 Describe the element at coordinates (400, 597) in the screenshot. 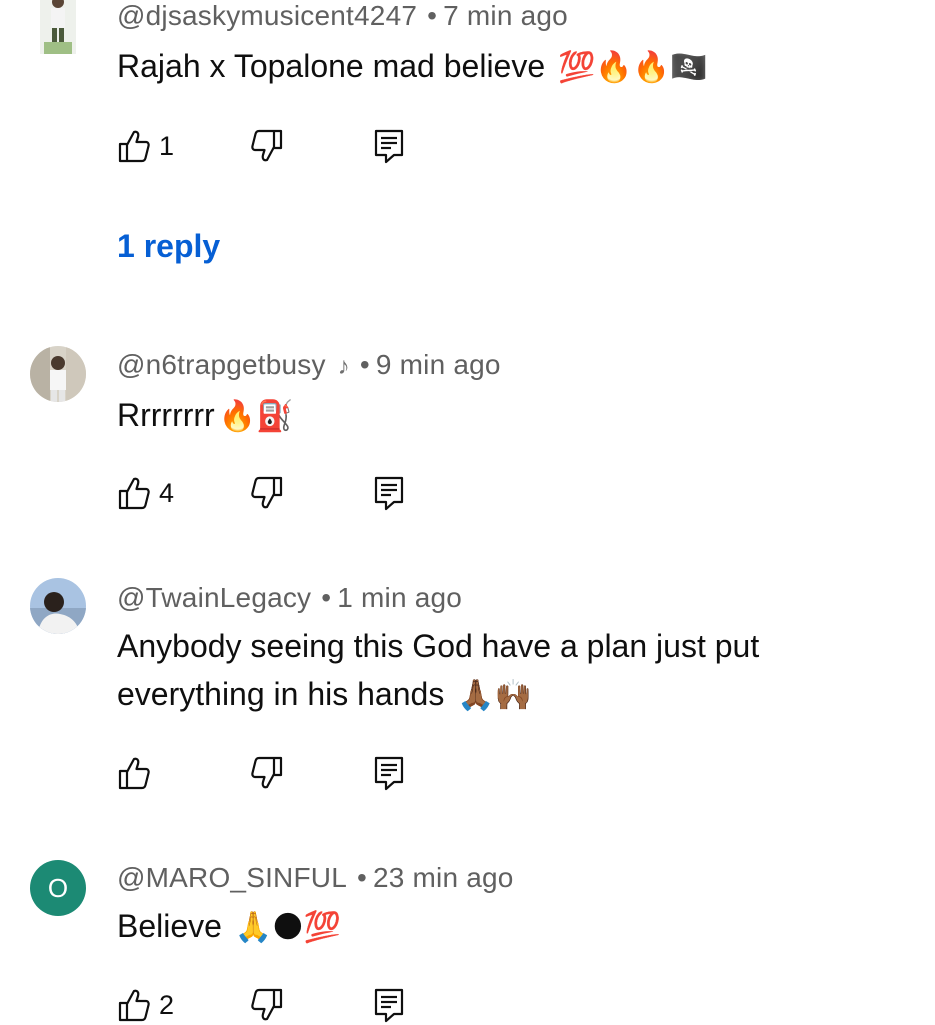

I see `comment-timestamp: 1 min ago` at that location.